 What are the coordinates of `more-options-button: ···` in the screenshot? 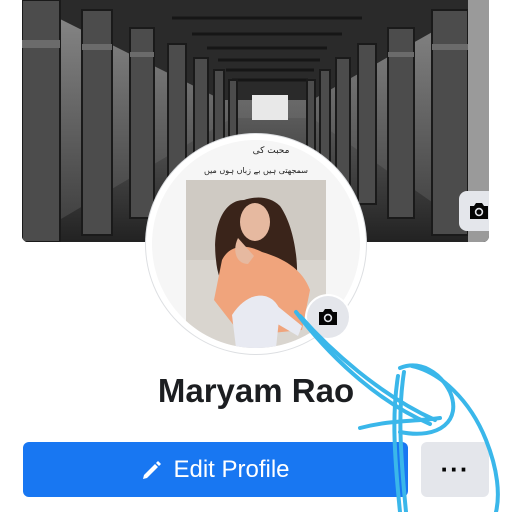 It's located at (455, 469).